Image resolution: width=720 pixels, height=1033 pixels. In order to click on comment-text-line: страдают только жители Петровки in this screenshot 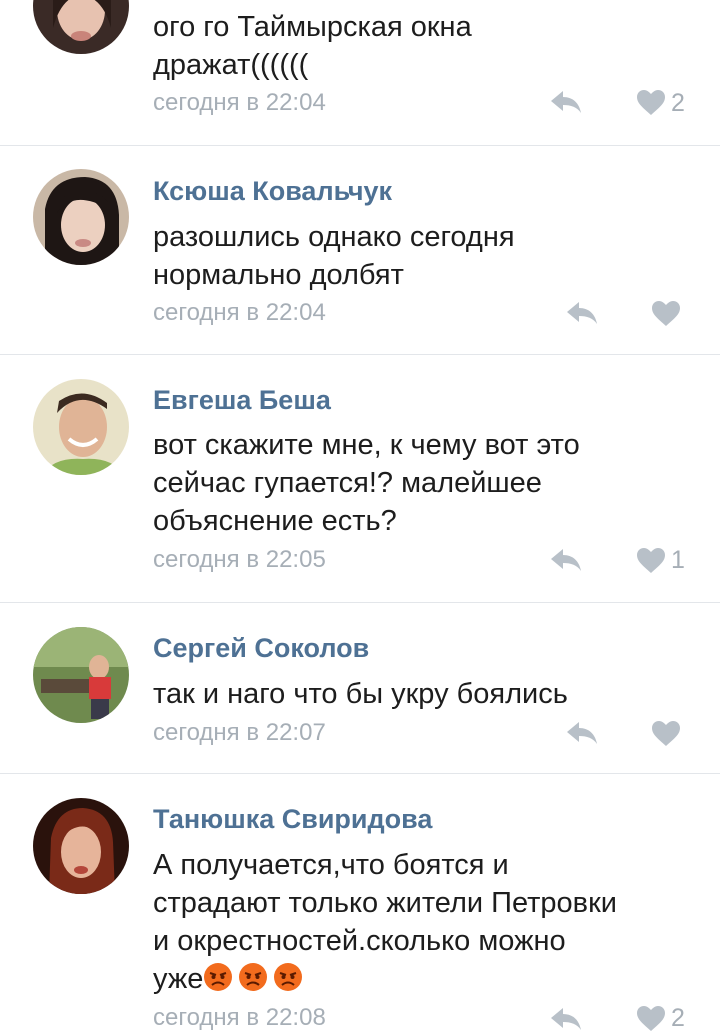, I will do `click(385, 903)`.